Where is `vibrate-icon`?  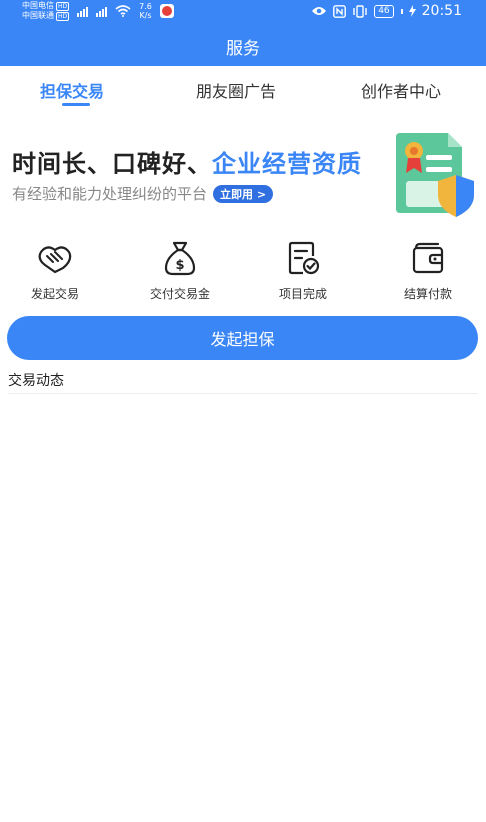
vibrate-icon is located at coordinates (360, 11).